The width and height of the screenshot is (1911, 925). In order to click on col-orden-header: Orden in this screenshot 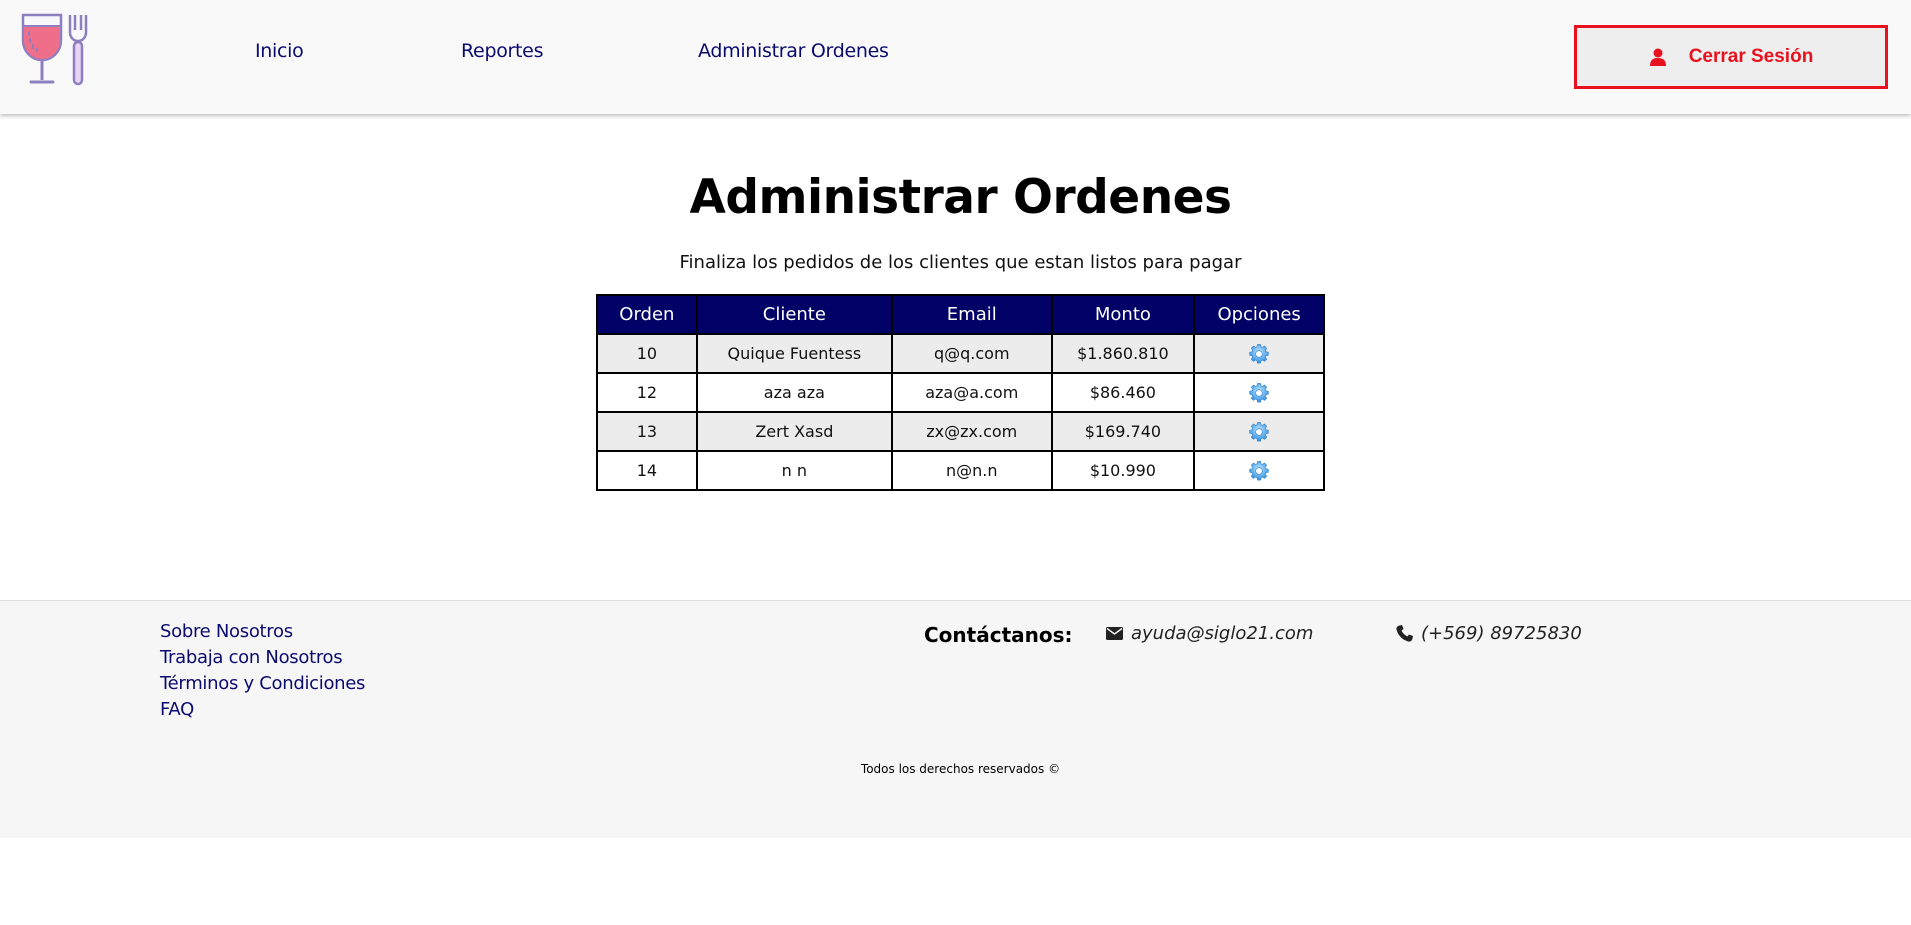, I will do `click(647, 314)`.